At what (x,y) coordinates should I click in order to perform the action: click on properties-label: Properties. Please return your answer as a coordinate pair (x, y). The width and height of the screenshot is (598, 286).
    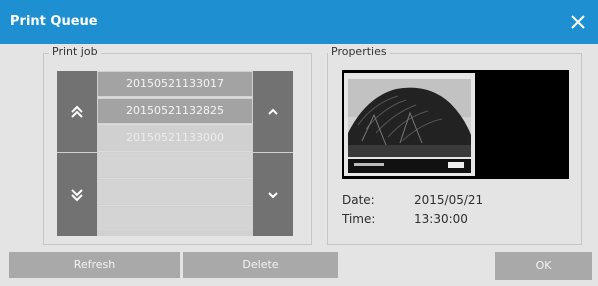
    Looking at the image, I should click on (359, 51).